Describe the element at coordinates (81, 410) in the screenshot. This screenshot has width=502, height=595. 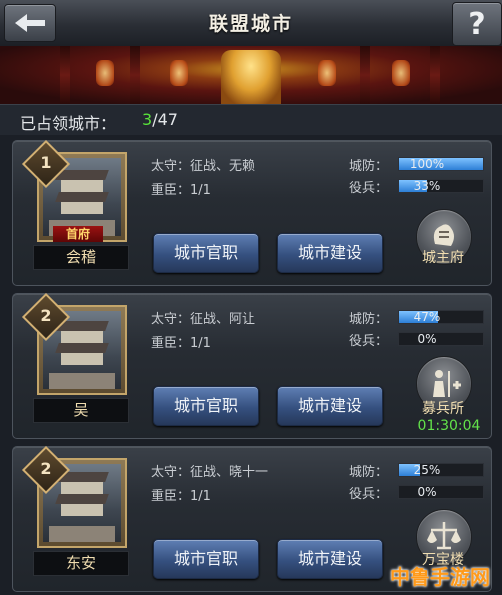
I see `city-name: 吴` at that location.